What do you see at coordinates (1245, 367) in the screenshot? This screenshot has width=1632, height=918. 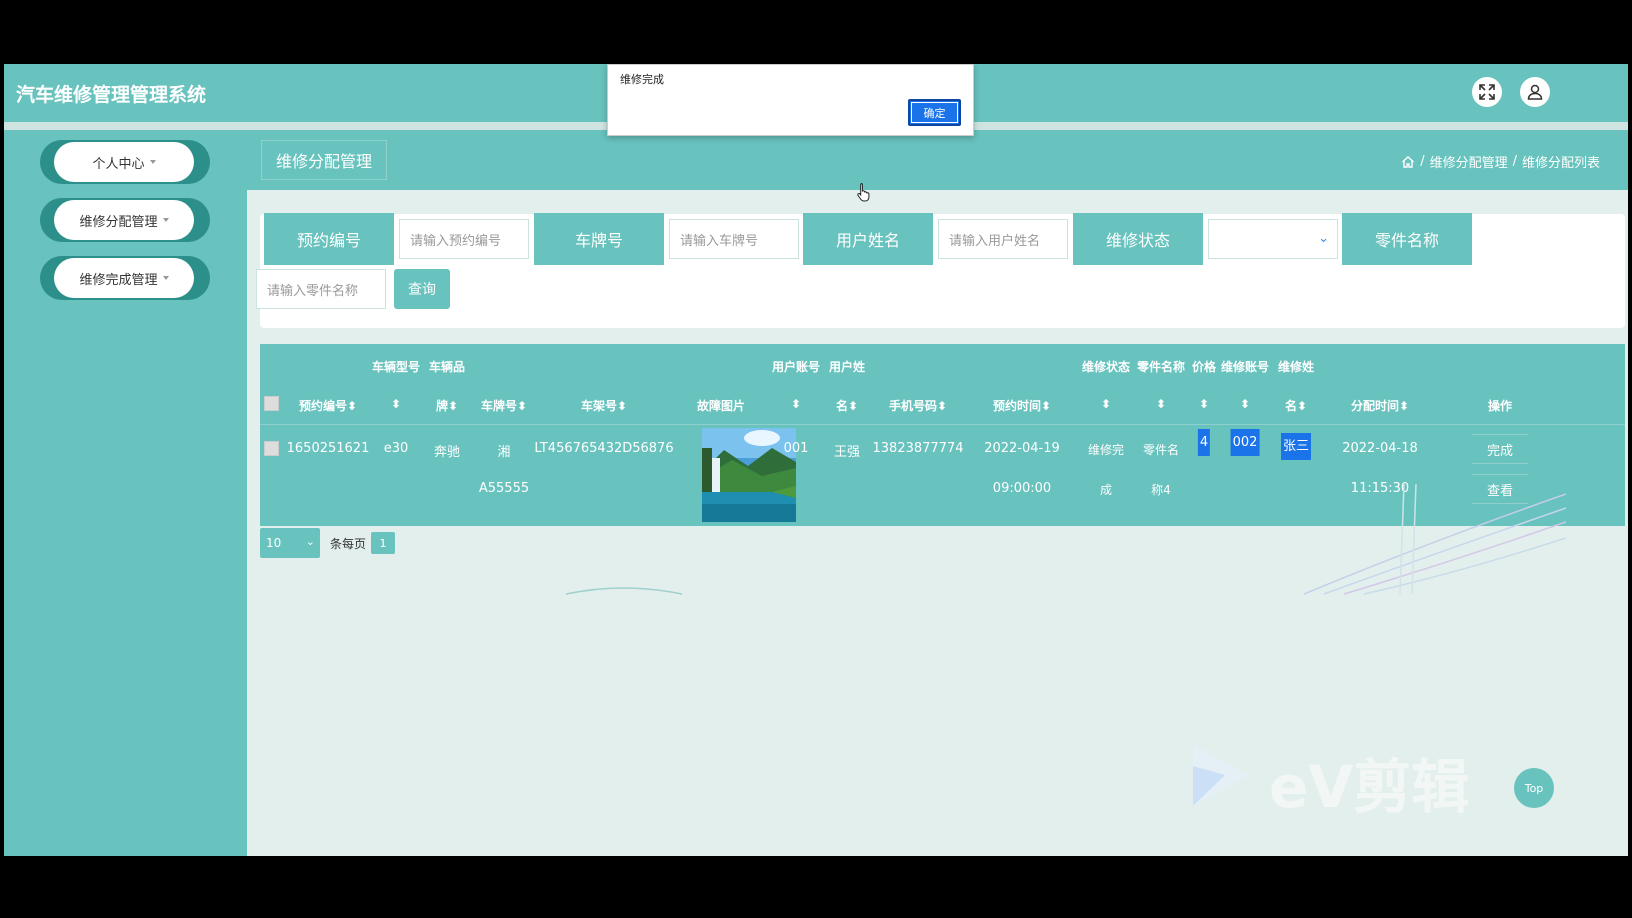 I see `th-repair-account: 维修账号` at bounding box center [1245, 367].